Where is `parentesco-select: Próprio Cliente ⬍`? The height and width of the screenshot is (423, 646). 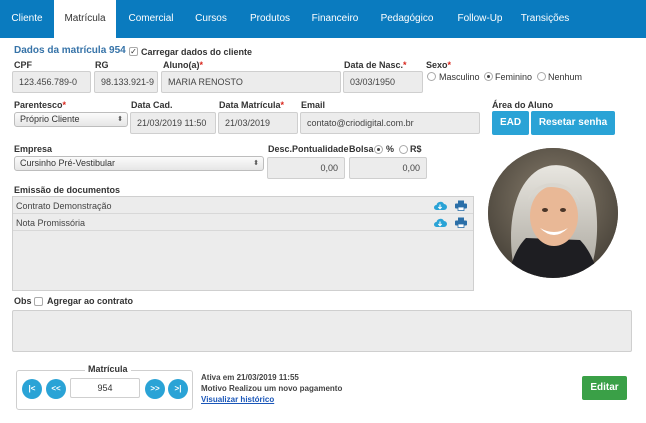
parentesco-select: Próprio Cliente ⬍ is located at coordinates (71, 119).